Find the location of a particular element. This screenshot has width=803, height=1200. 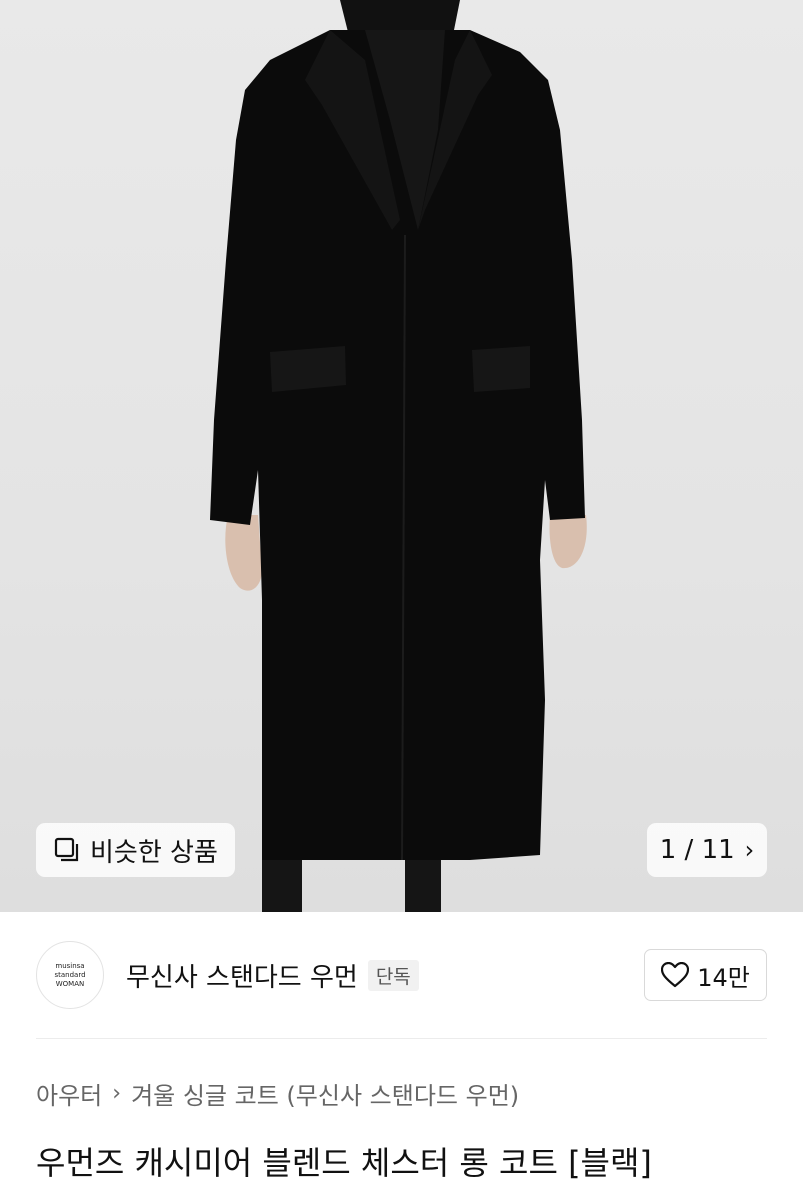

stacked-squares-icon is located at coordinates (67, 850).